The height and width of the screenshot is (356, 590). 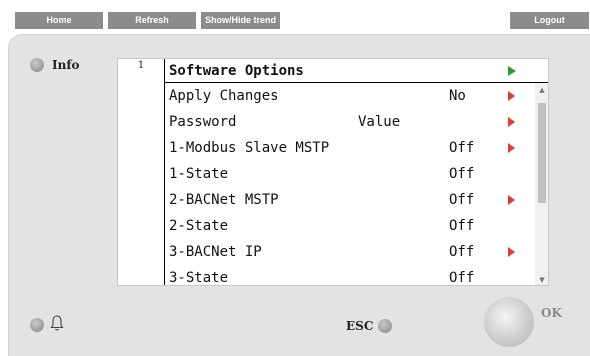 I want to click on list-item: 3-BACNet IP Off, so click(x=350, y=252).